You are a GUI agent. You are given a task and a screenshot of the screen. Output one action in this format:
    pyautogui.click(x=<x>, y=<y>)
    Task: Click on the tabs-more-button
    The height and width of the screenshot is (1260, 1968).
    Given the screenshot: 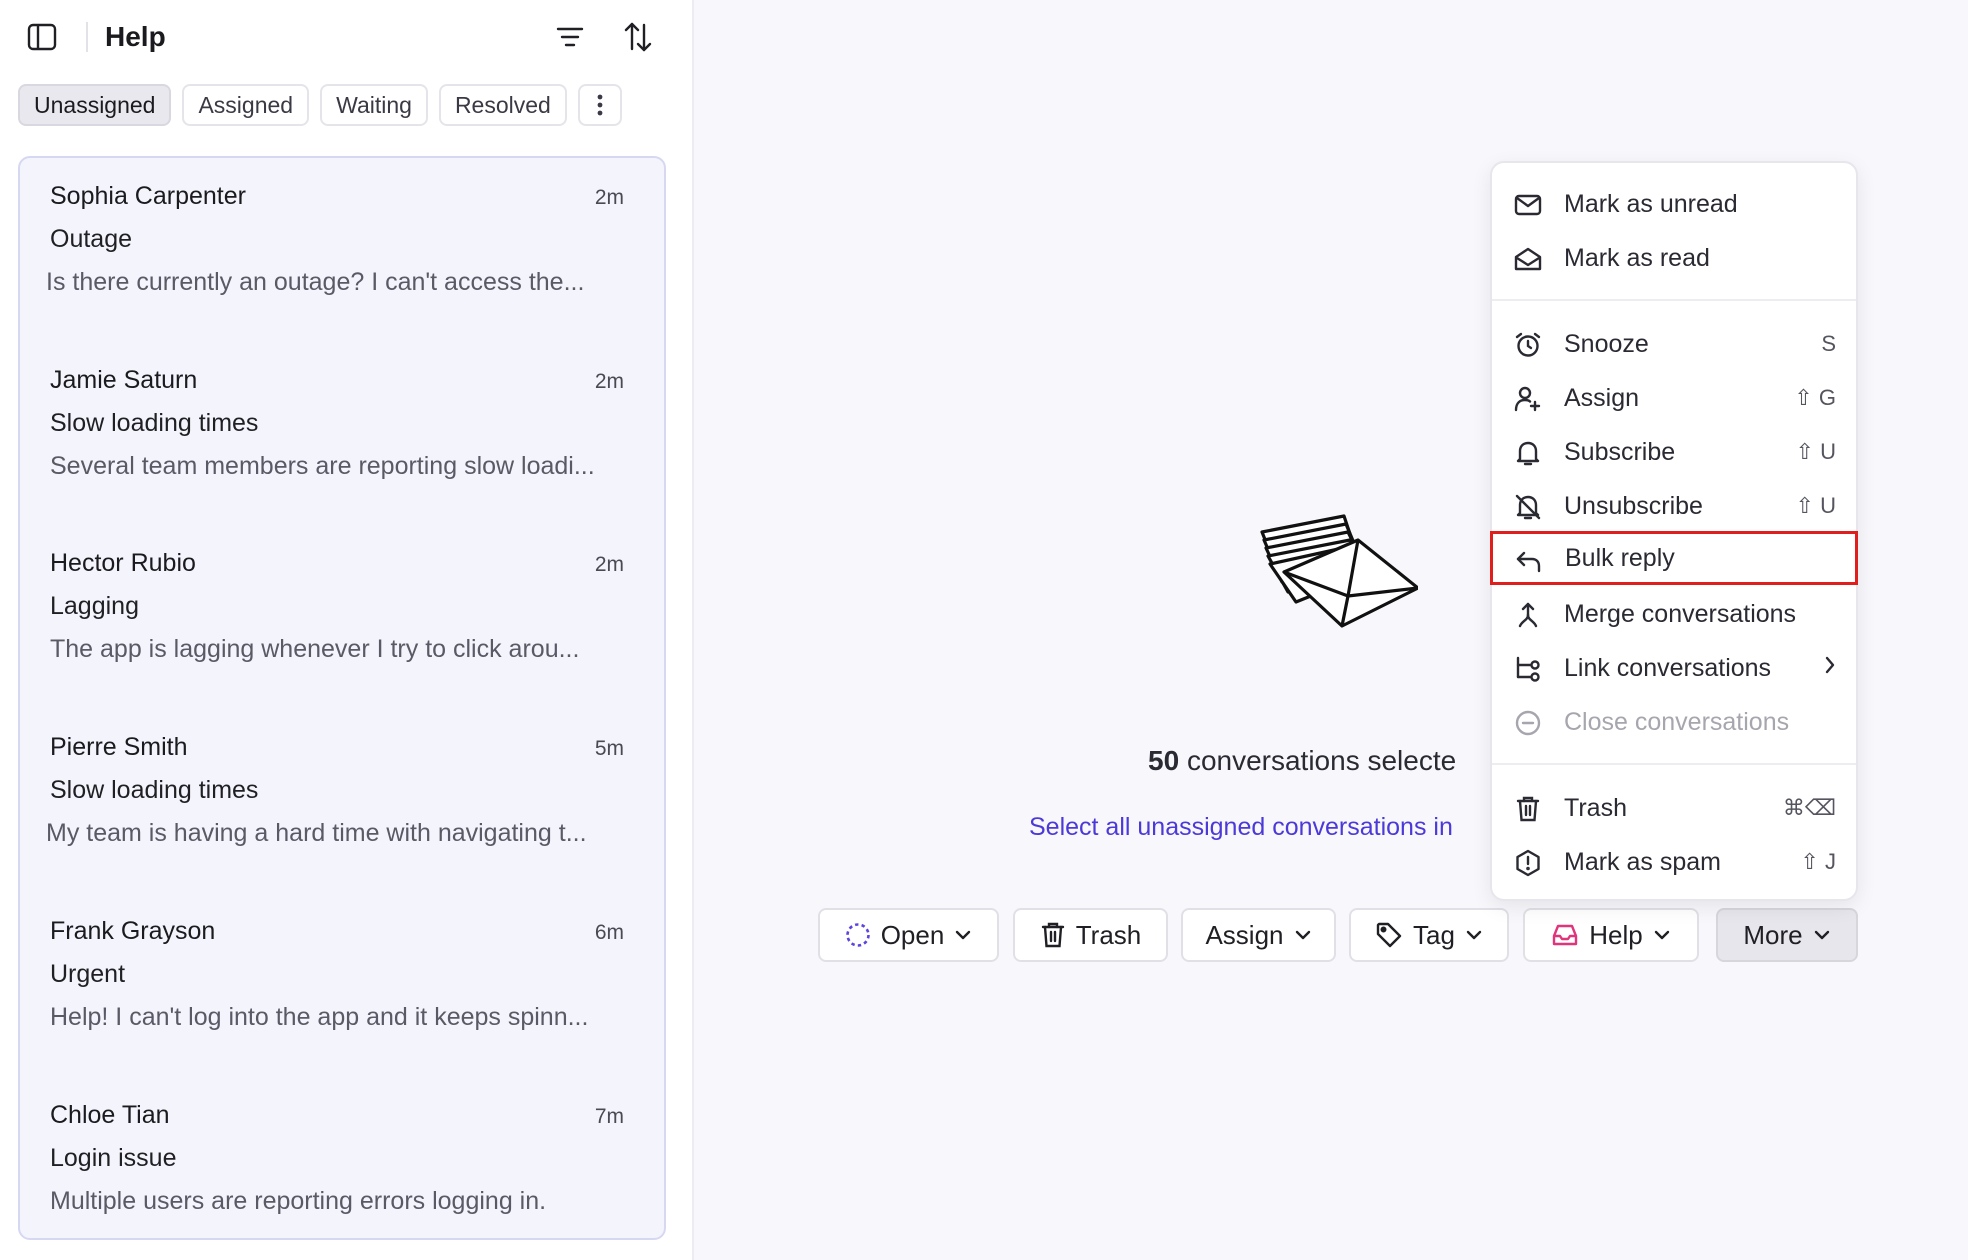 What is the action you would take?
    pyautogui.click(x=599, y=105)
    